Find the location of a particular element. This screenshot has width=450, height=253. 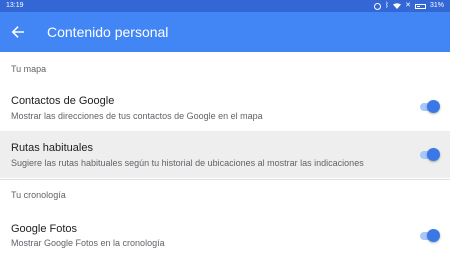

setting-title: Contactos de Google is located at coordinates (63, 101).